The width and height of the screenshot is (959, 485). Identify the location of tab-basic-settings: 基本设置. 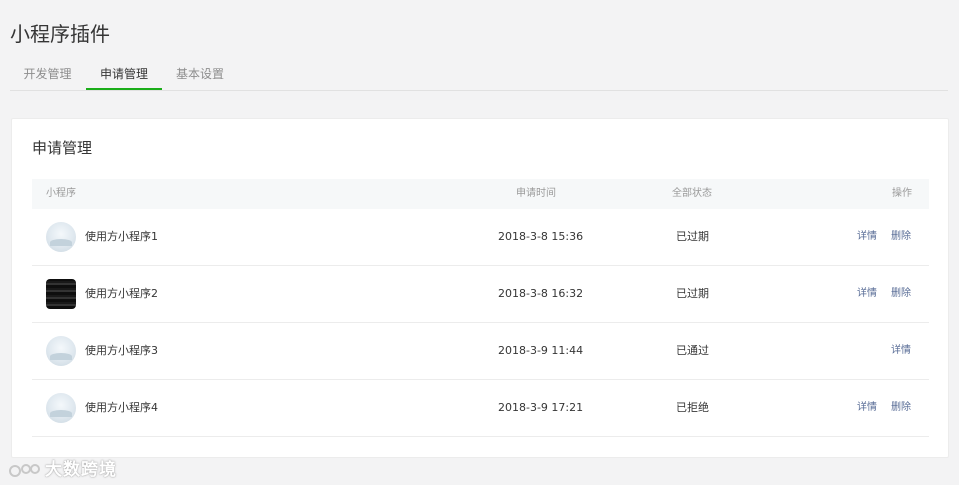
(200, 74).